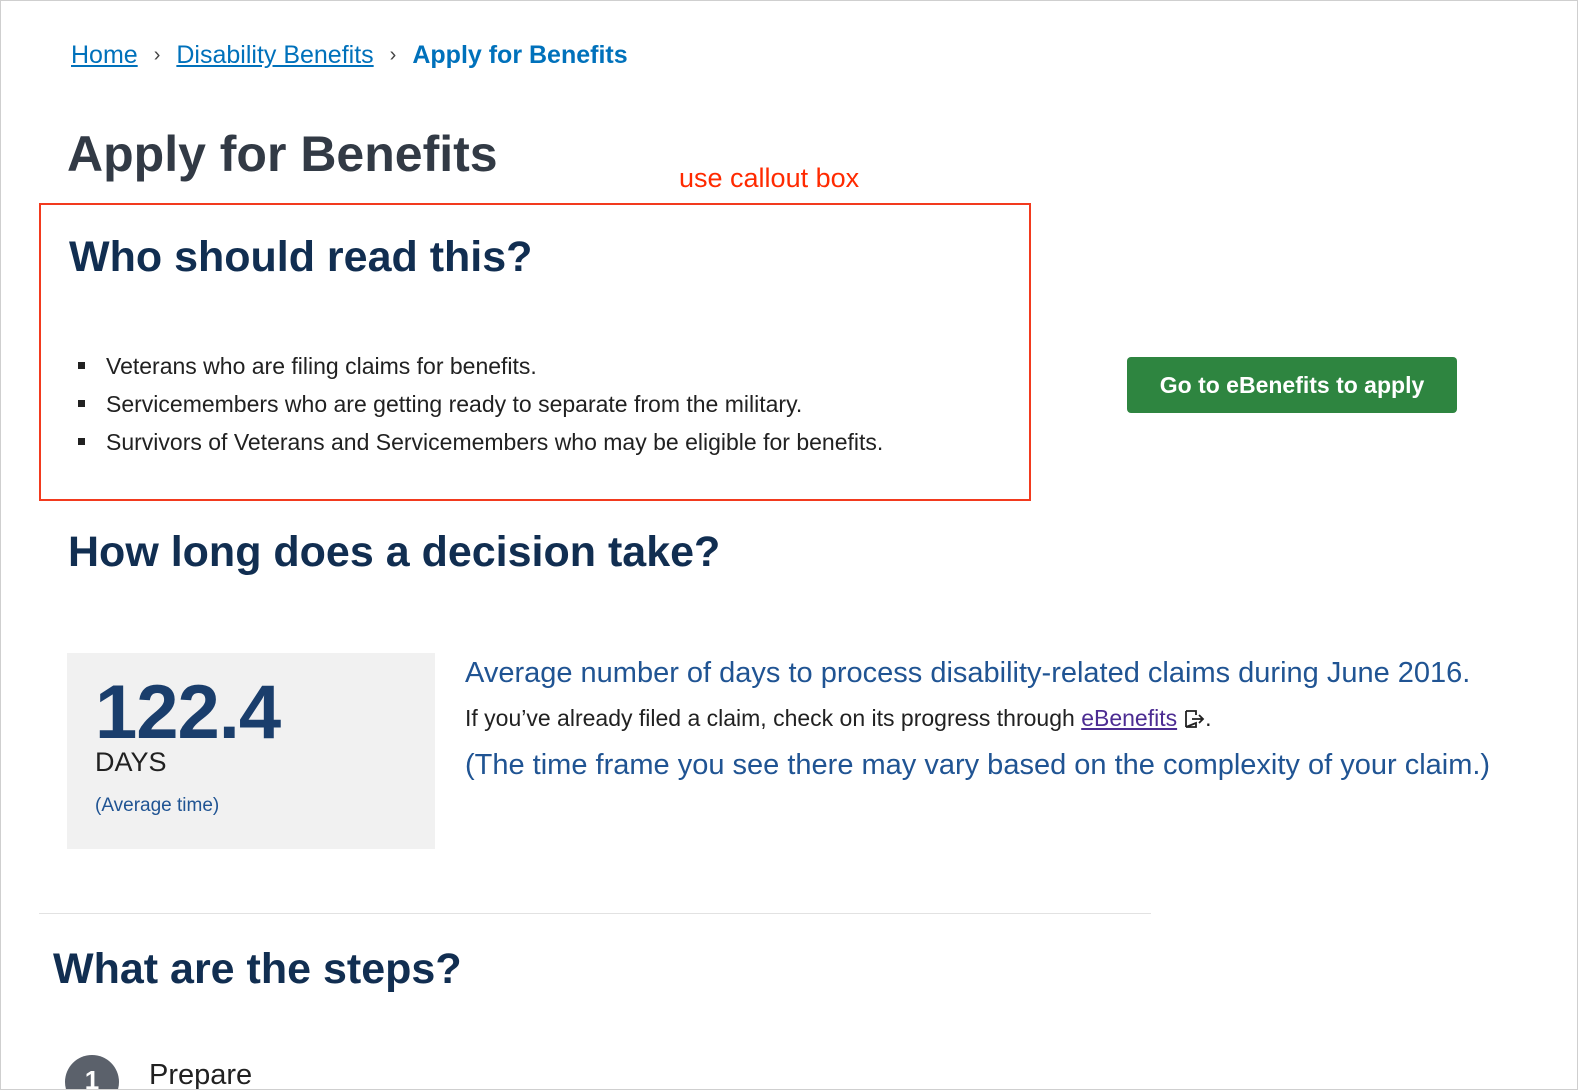  I want to click on stat-box: 122.4 DAYS (Average time), so click(251, 751).